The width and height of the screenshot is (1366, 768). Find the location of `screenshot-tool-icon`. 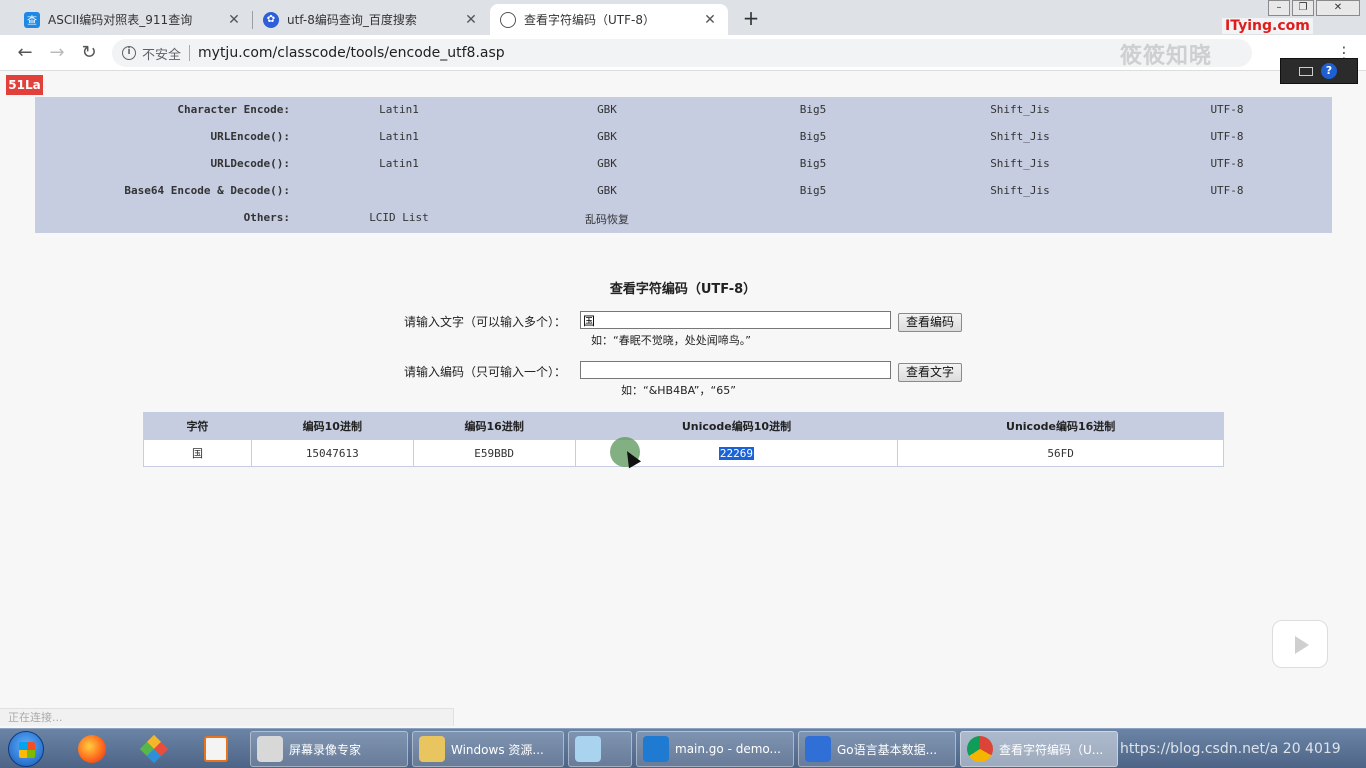

screenshot-tool-icon is located at coordinates (216, 749).